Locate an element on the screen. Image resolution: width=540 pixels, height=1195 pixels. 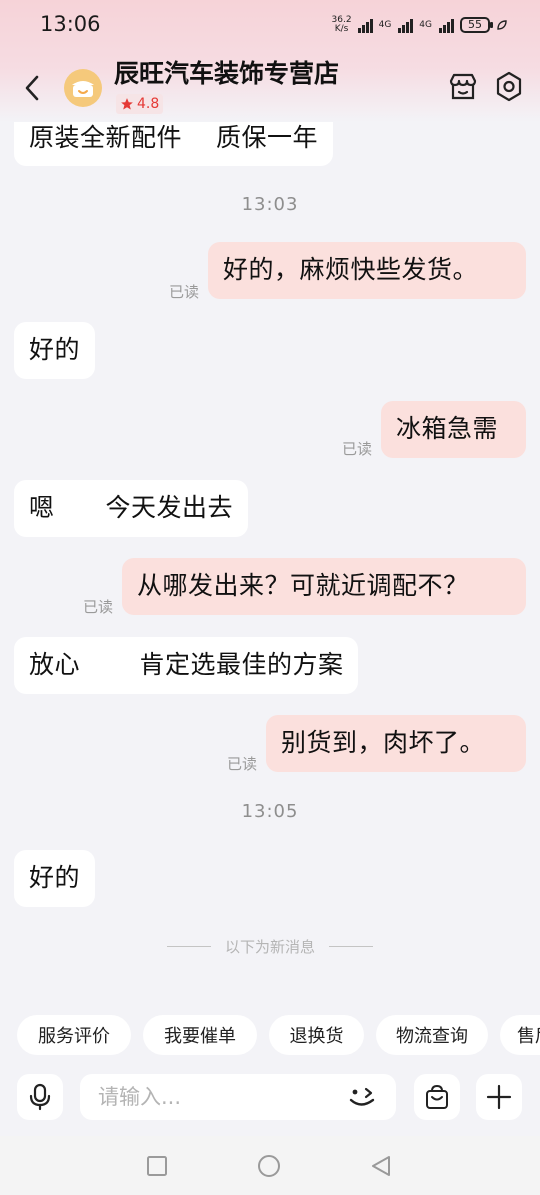
quick-action-urge-order: 我要催单 is located at coordinates (200, 1035).